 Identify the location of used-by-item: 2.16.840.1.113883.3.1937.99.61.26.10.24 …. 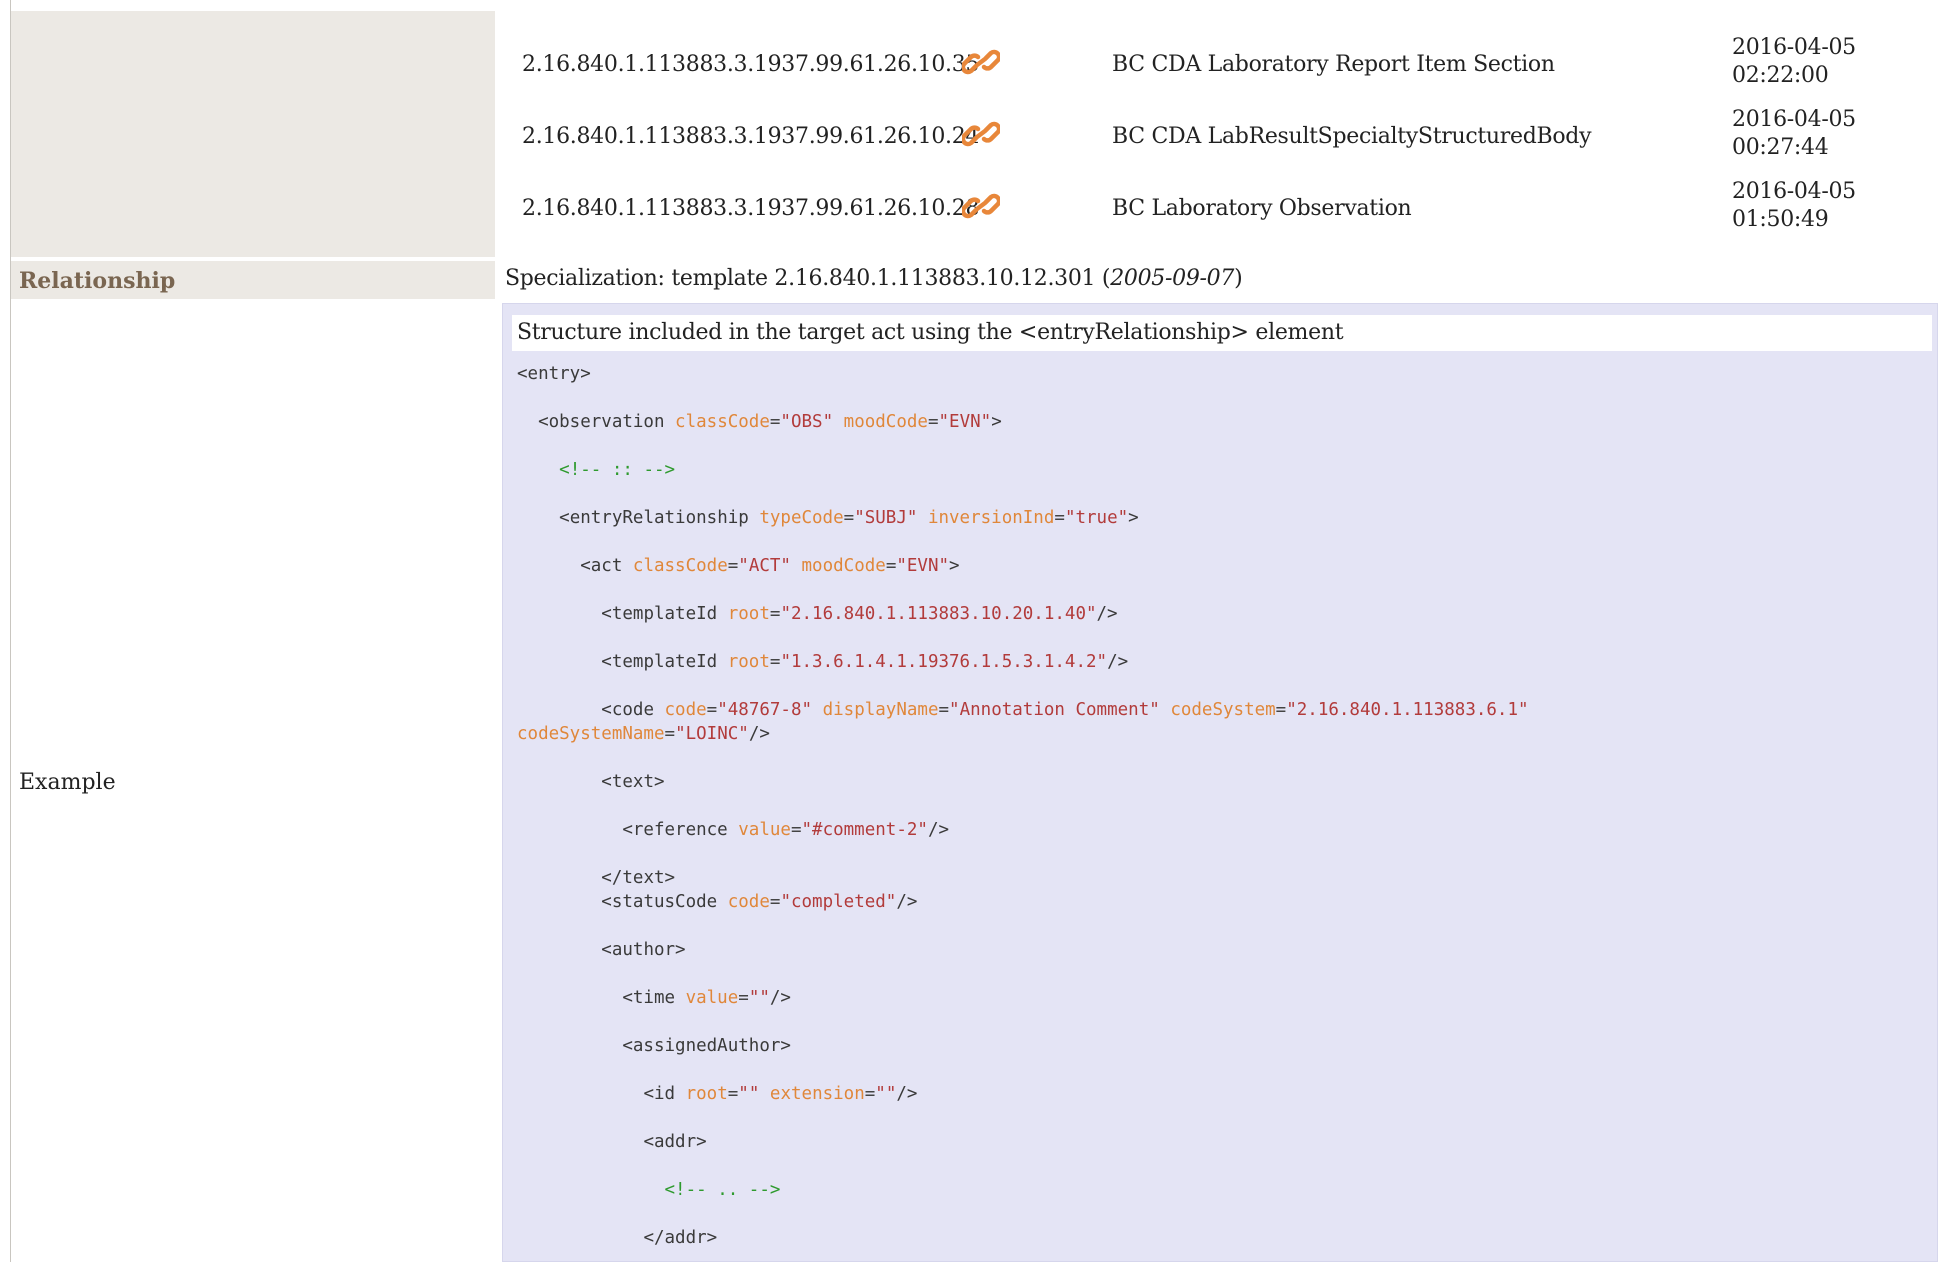
(1232, 134).